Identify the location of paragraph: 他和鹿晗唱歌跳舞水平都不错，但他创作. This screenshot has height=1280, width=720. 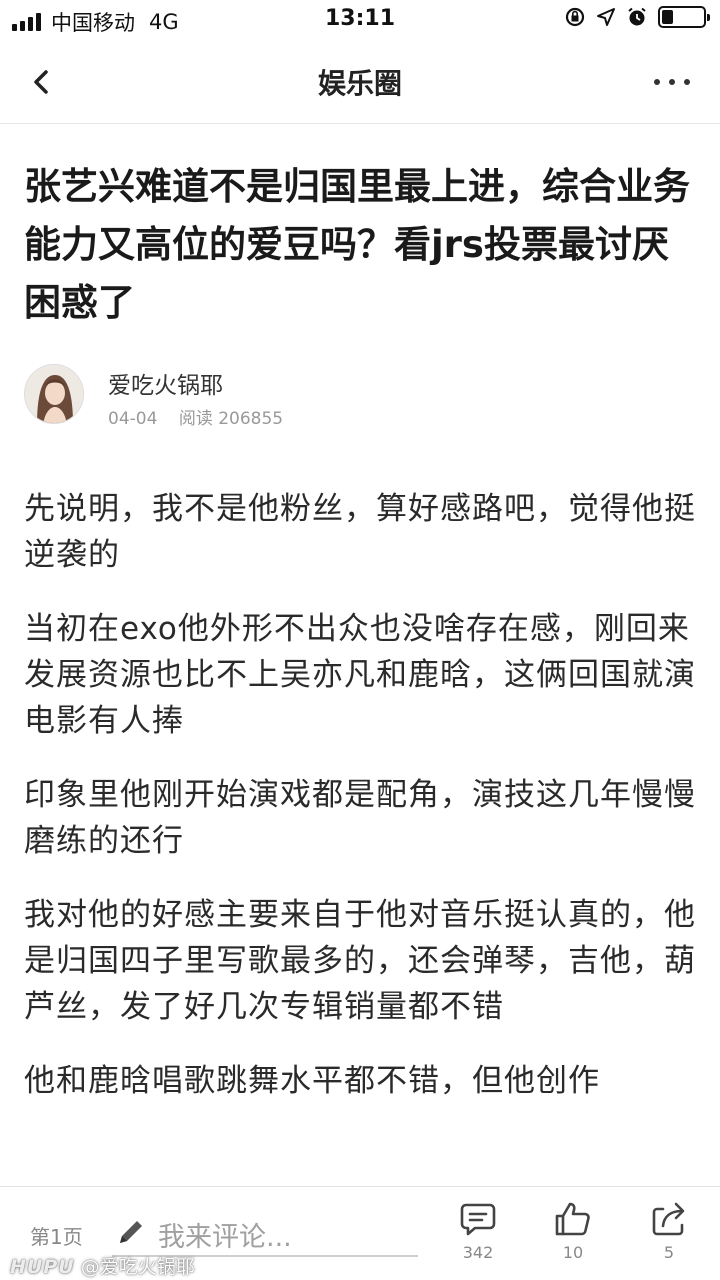
(312, 1081).